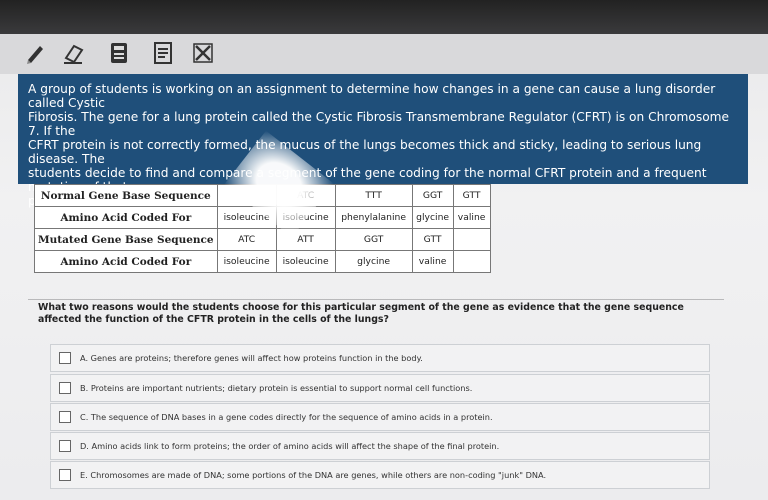  Describe the element at coordinates (373, 195) in the screenshot. I see `table-cell: TTT` at that location.